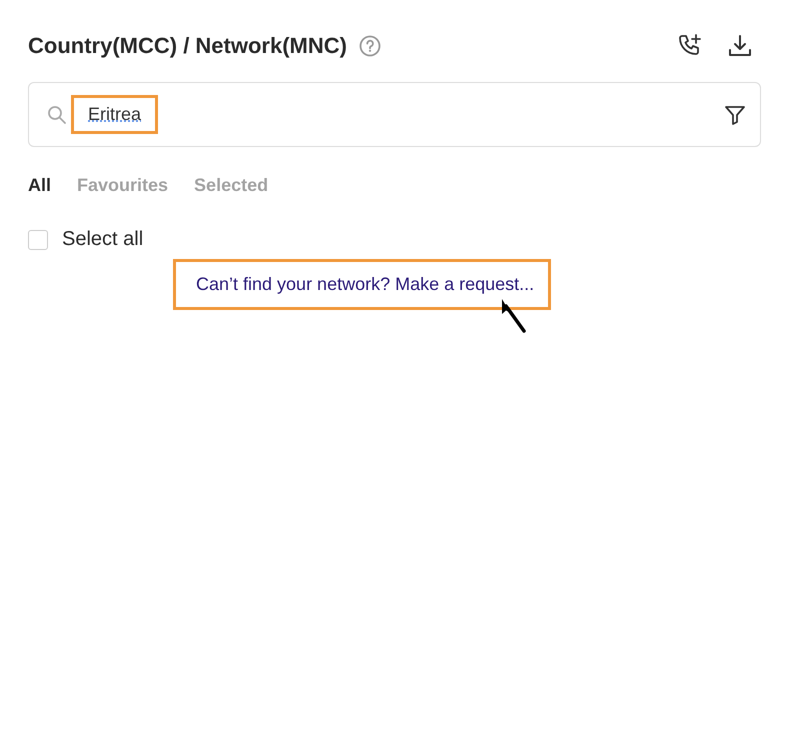  I want to click on select-all-label: Select all, so click(103, 239).